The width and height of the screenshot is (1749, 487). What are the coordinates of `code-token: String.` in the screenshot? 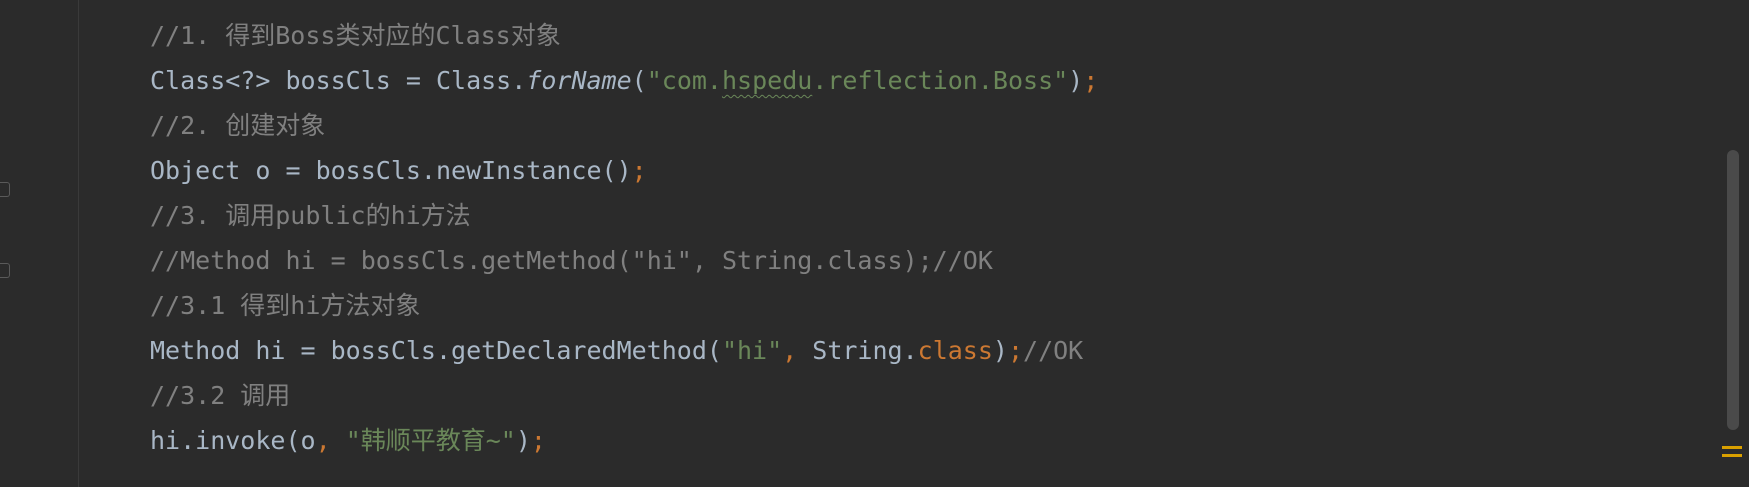 It's located at (865, 350).